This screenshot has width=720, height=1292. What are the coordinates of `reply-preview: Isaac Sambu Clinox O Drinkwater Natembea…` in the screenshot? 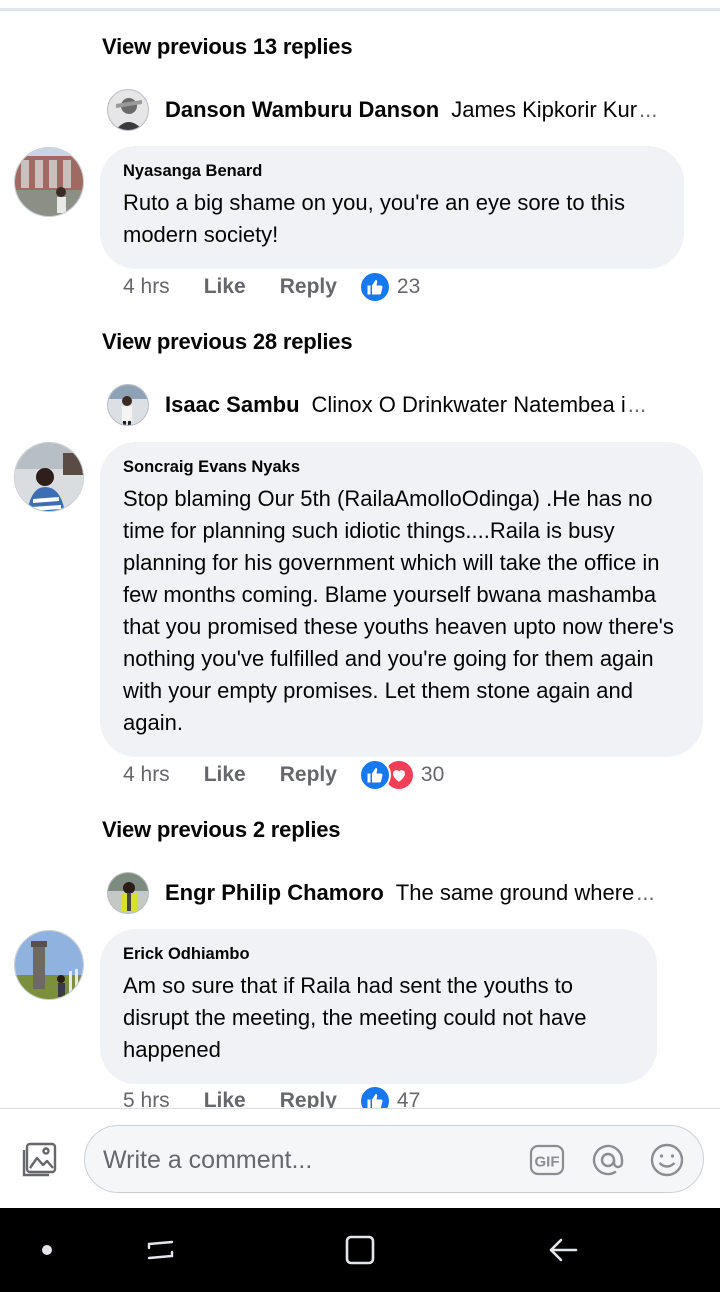 It's located at (407, 405).